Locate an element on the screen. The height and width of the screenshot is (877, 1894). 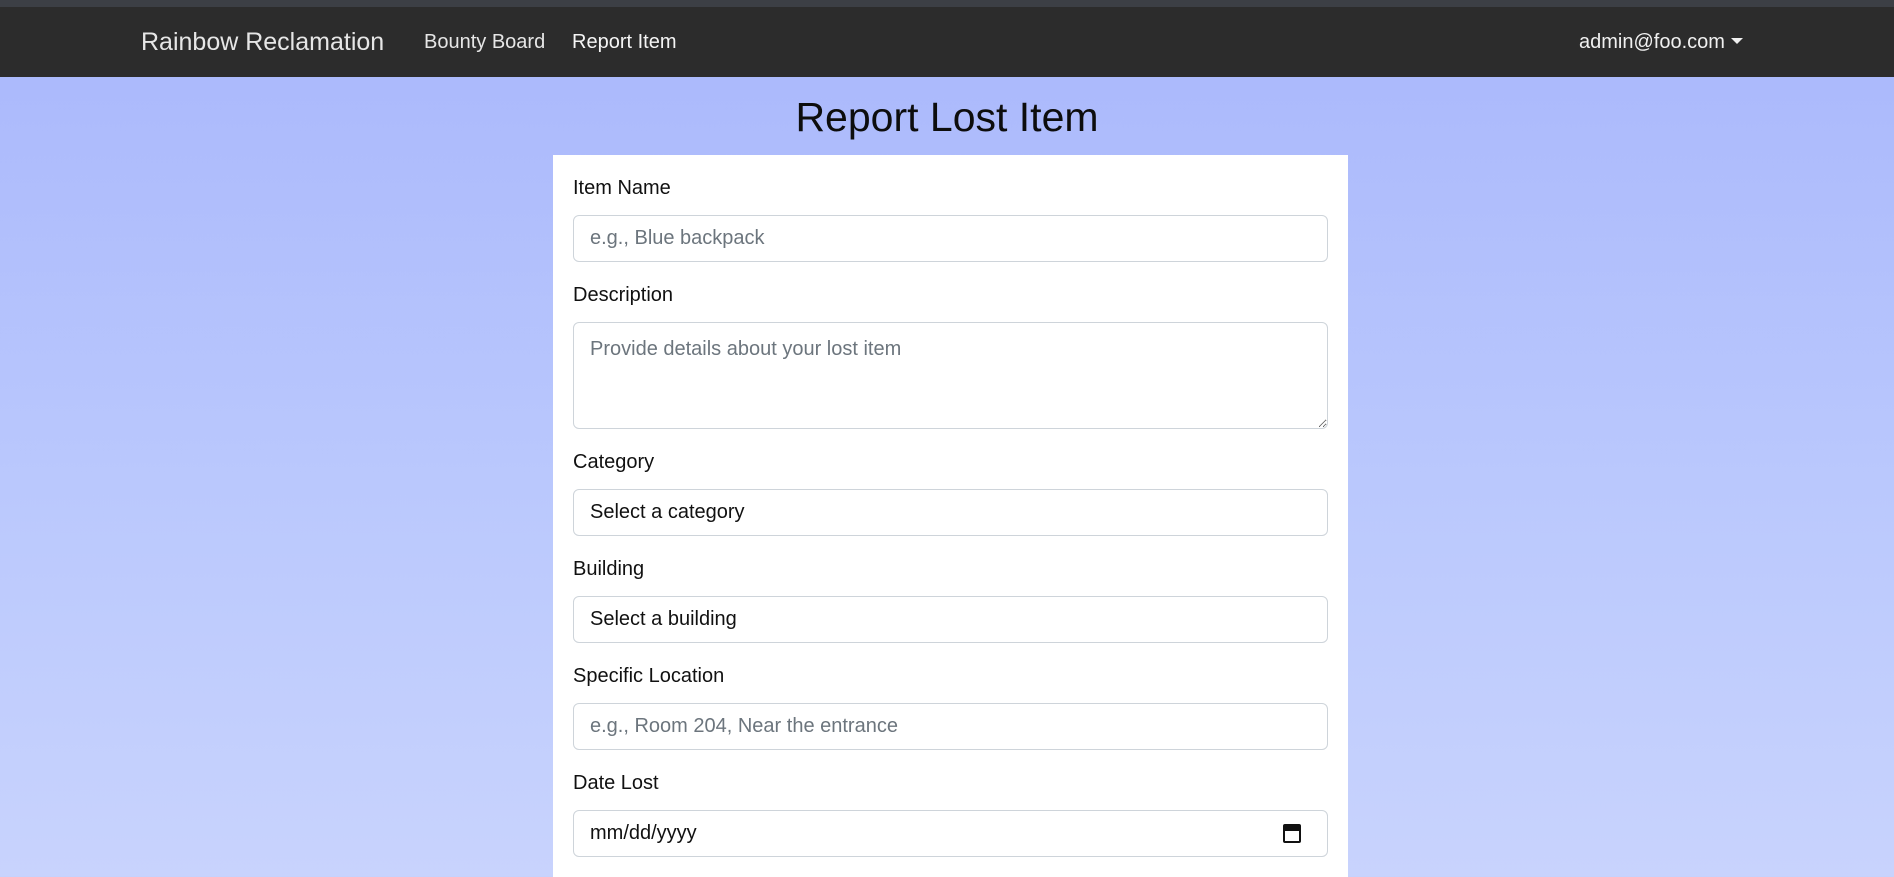
page-title: Report Lost Item is located at coordinates (947, 117).